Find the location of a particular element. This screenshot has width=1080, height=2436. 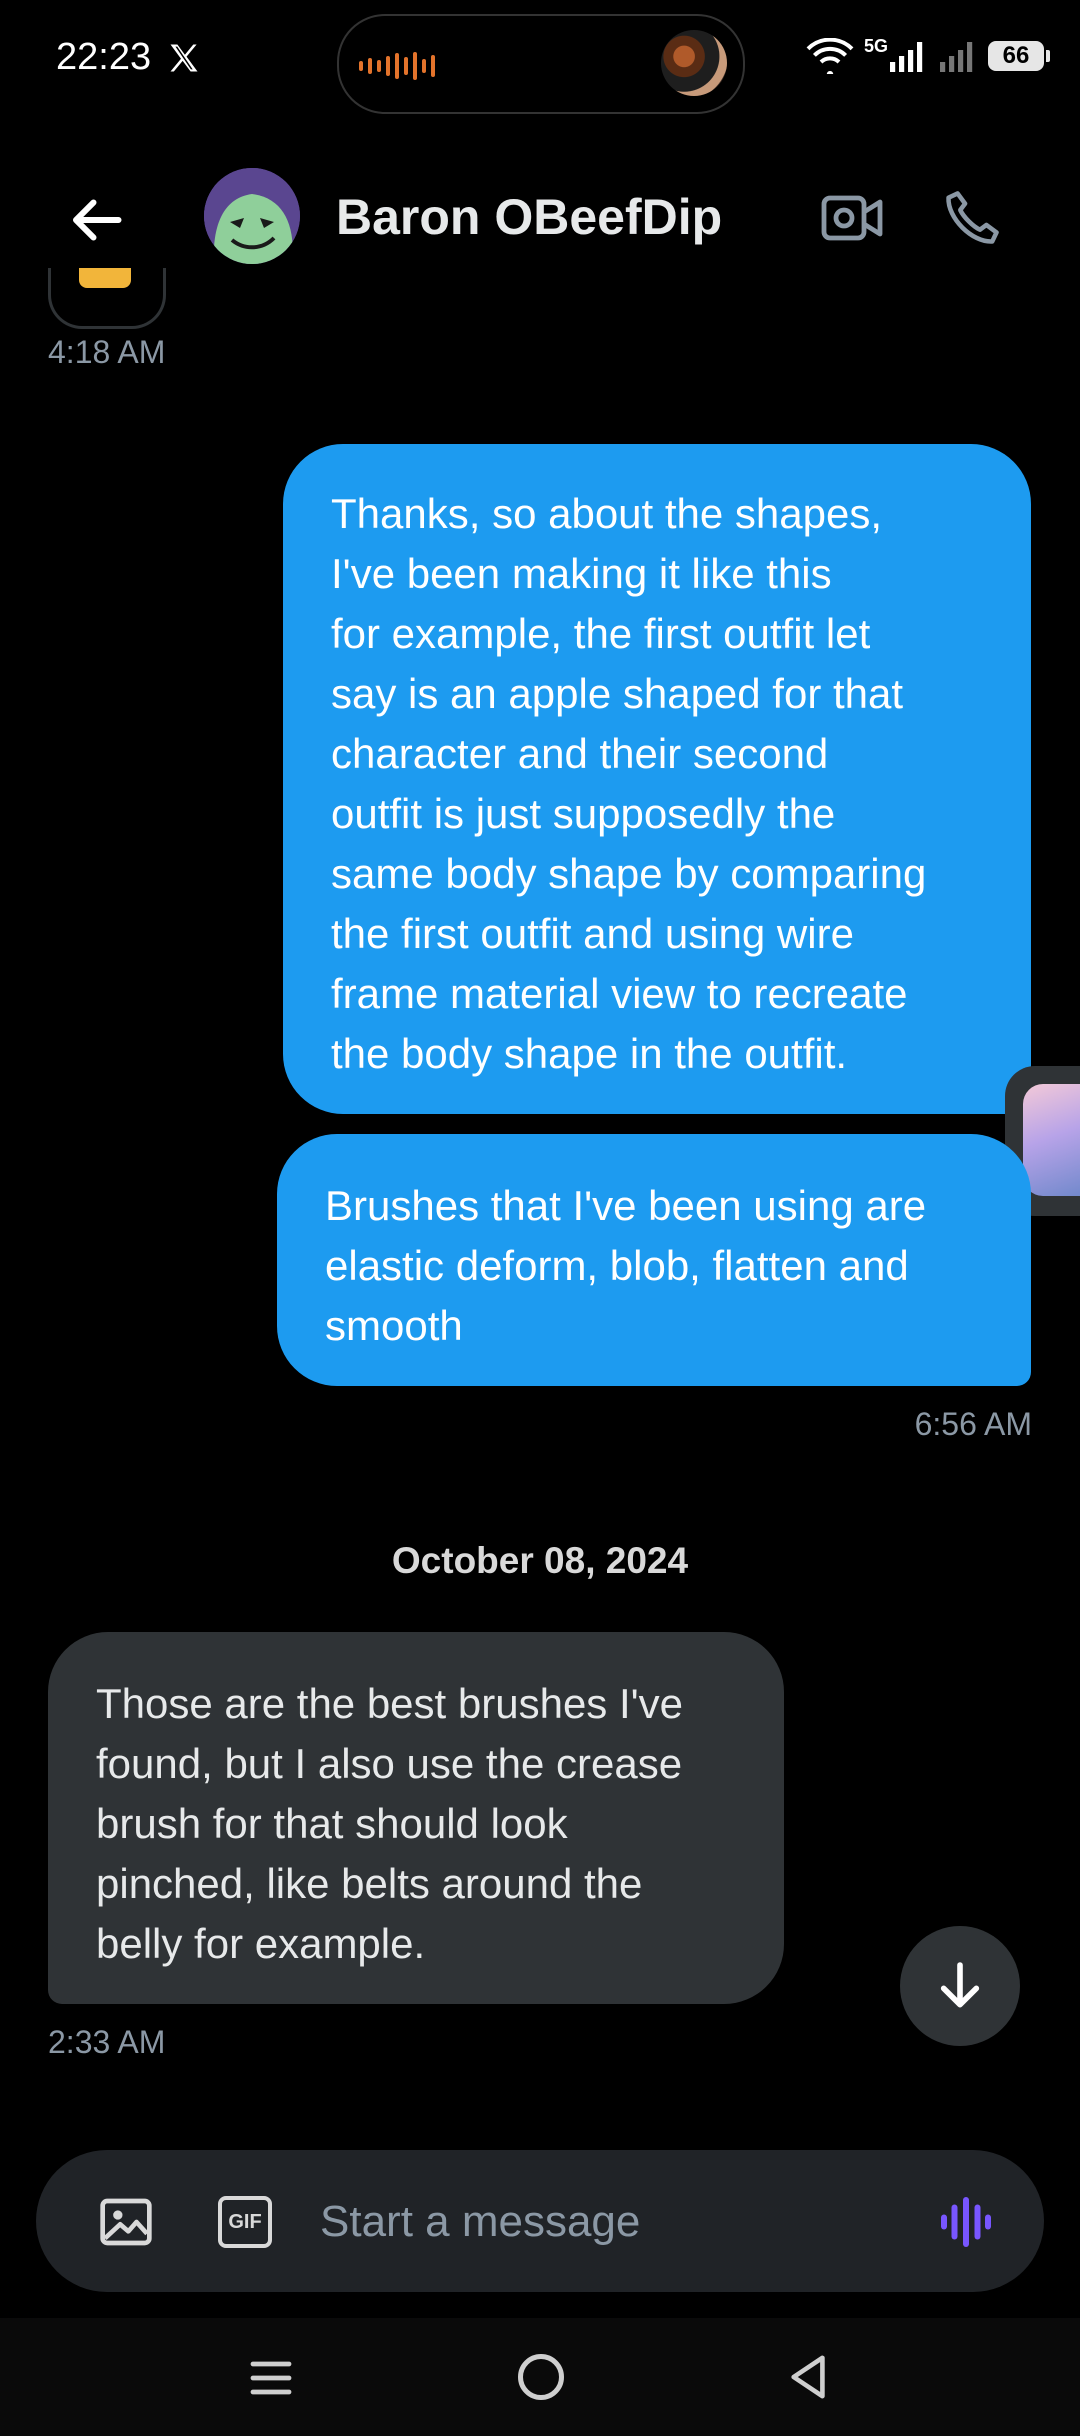

message-composer: GIF is located at coordinates (540, 2221).